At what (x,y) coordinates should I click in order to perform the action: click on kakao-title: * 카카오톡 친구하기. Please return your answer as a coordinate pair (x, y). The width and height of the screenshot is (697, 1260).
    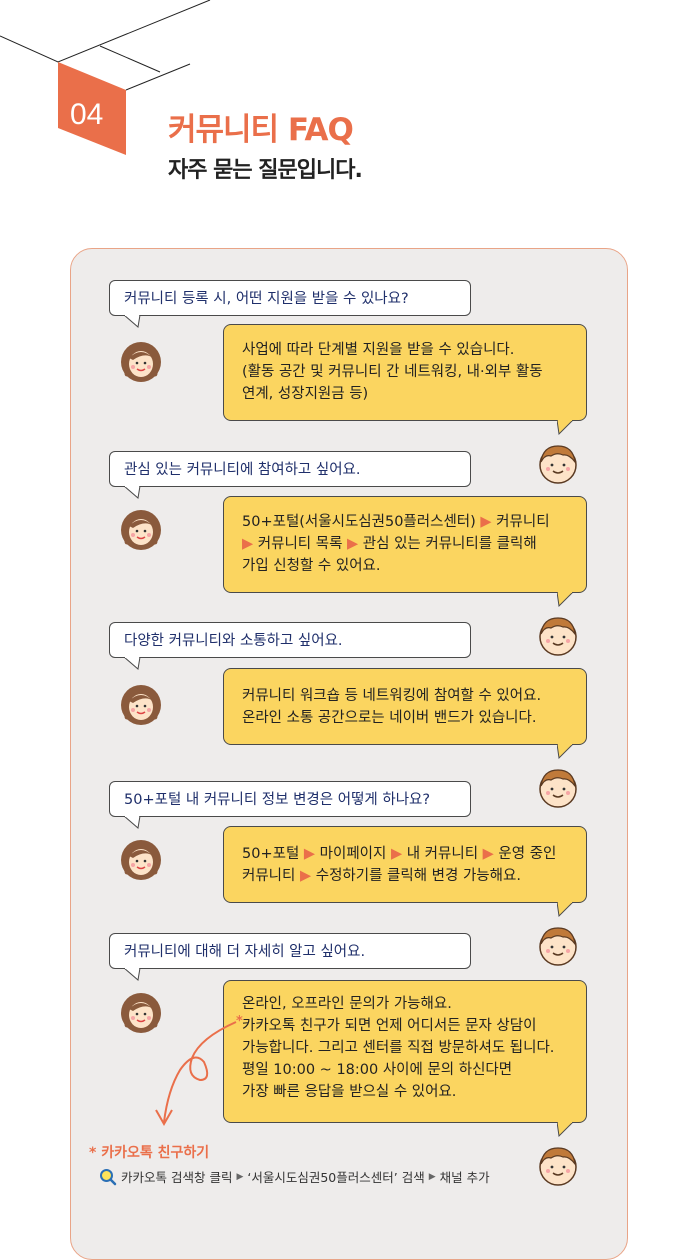
    Looking at the image, I should click on (149, 1153).